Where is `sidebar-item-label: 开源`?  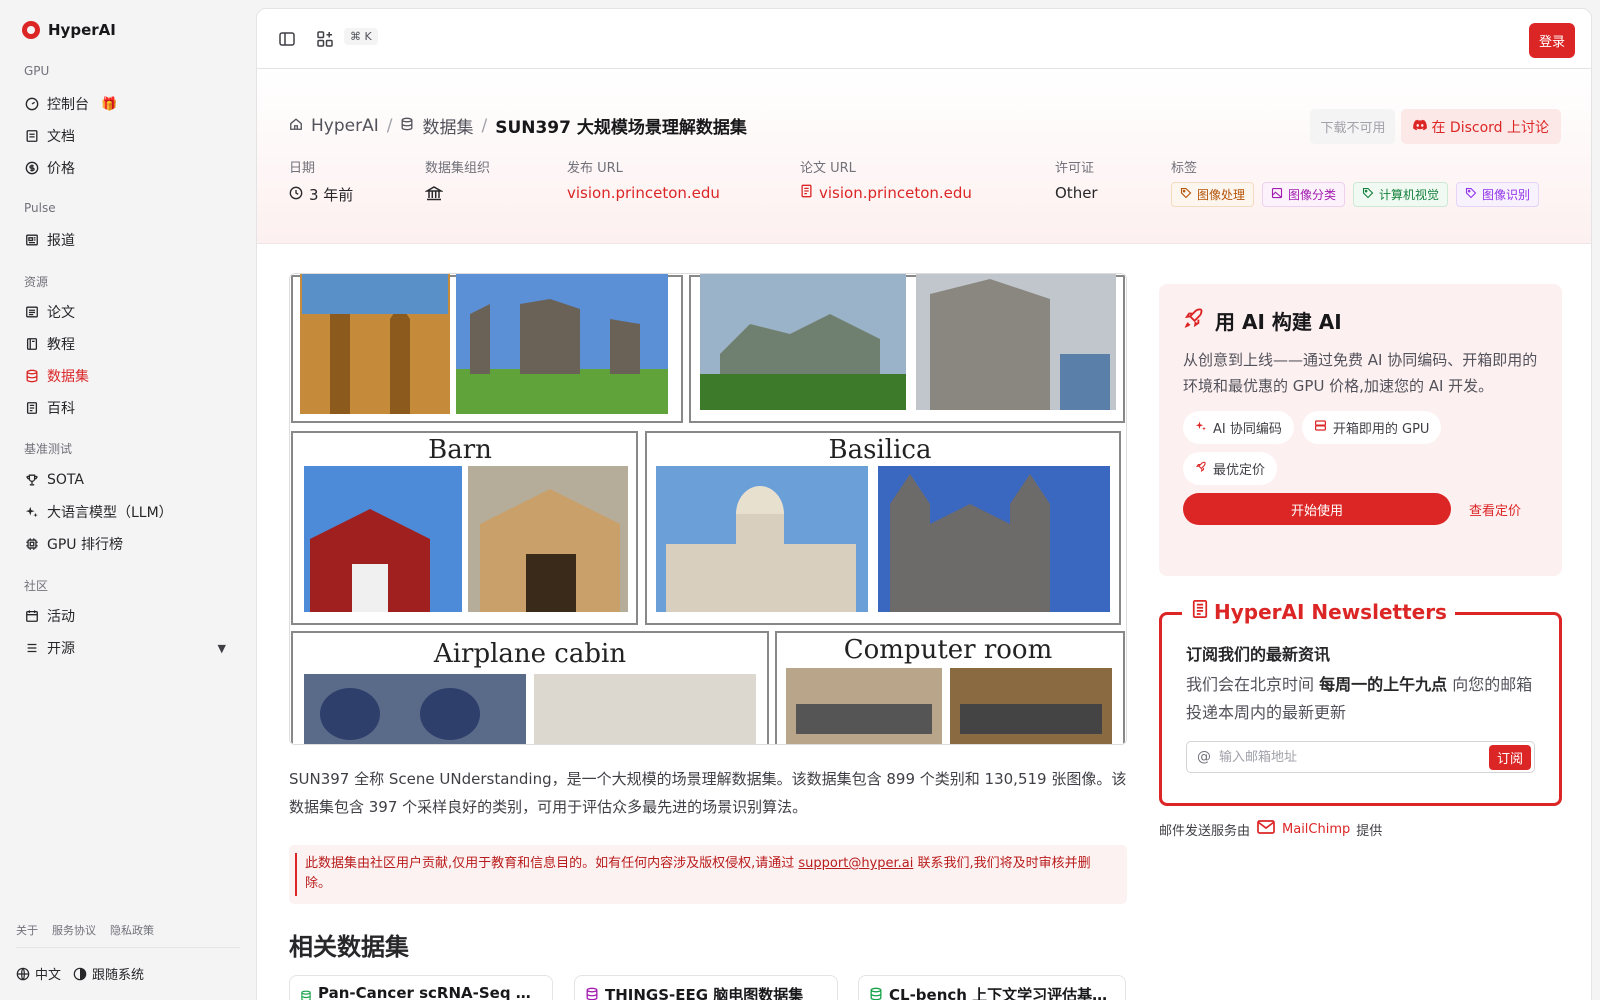
sidebar-item-label: 开源 is located at coordinates (61, 649).